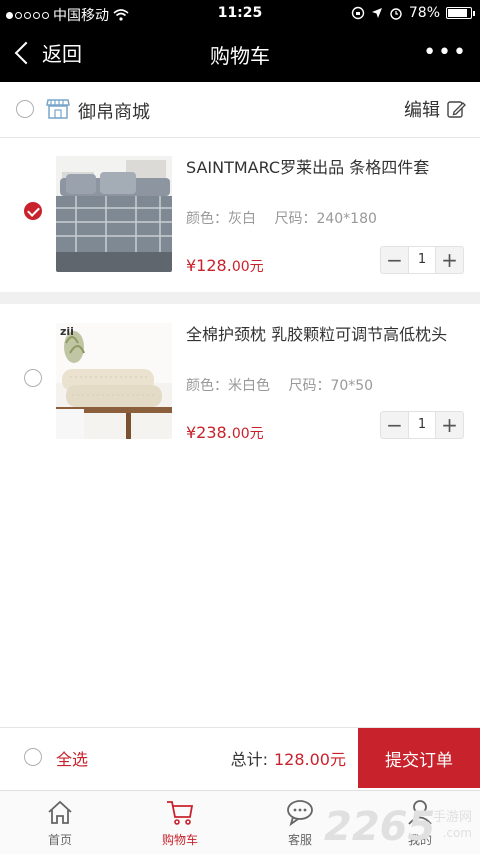  Describe the element at coordinates (209, 432) in the screenshot. I see `price-main: ¥238.` at that location.